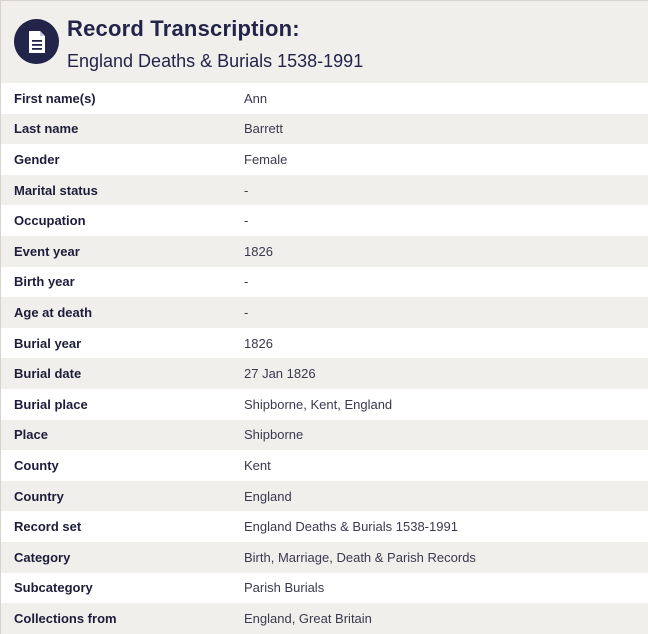  I want to click on table-row: Marital status -, so click(324, 190).